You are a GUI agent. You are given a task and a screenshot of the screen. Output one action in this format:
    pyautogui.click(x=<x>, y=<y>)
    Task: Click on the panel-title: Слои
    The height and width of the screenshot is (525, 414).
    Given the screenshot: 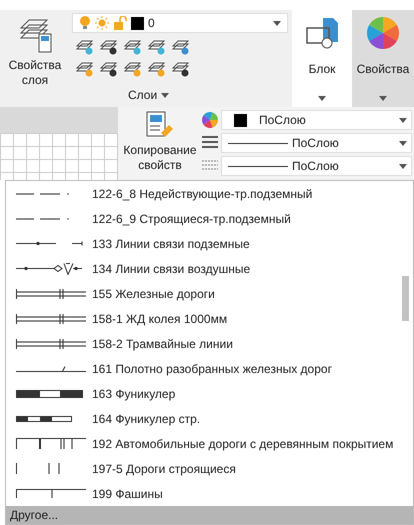 What is the action you would take?
    pyautogui.click(x=149, y=95)
    